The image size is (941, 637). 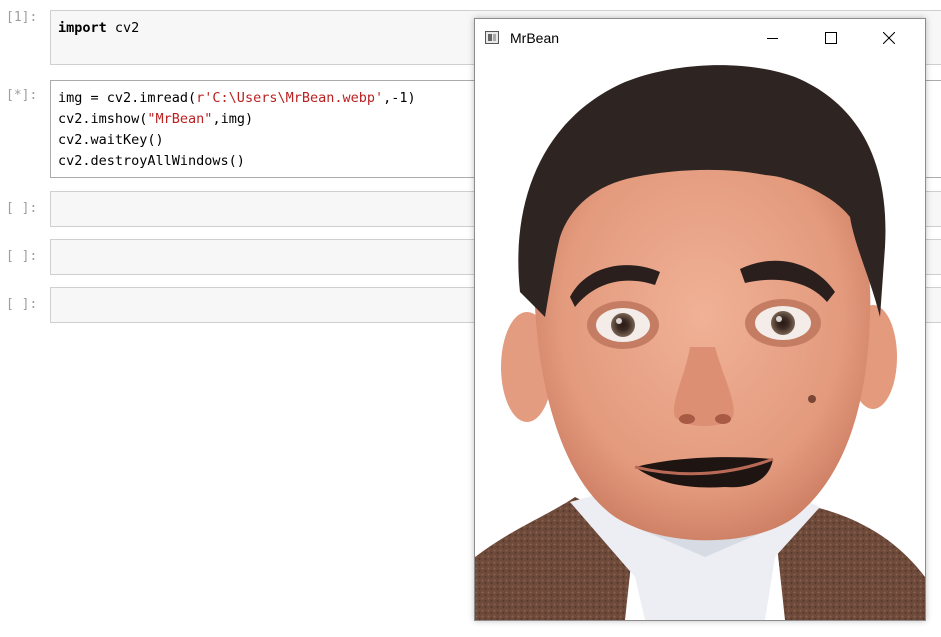 I want to click on minimize-icon, so click(x=772, y=38).